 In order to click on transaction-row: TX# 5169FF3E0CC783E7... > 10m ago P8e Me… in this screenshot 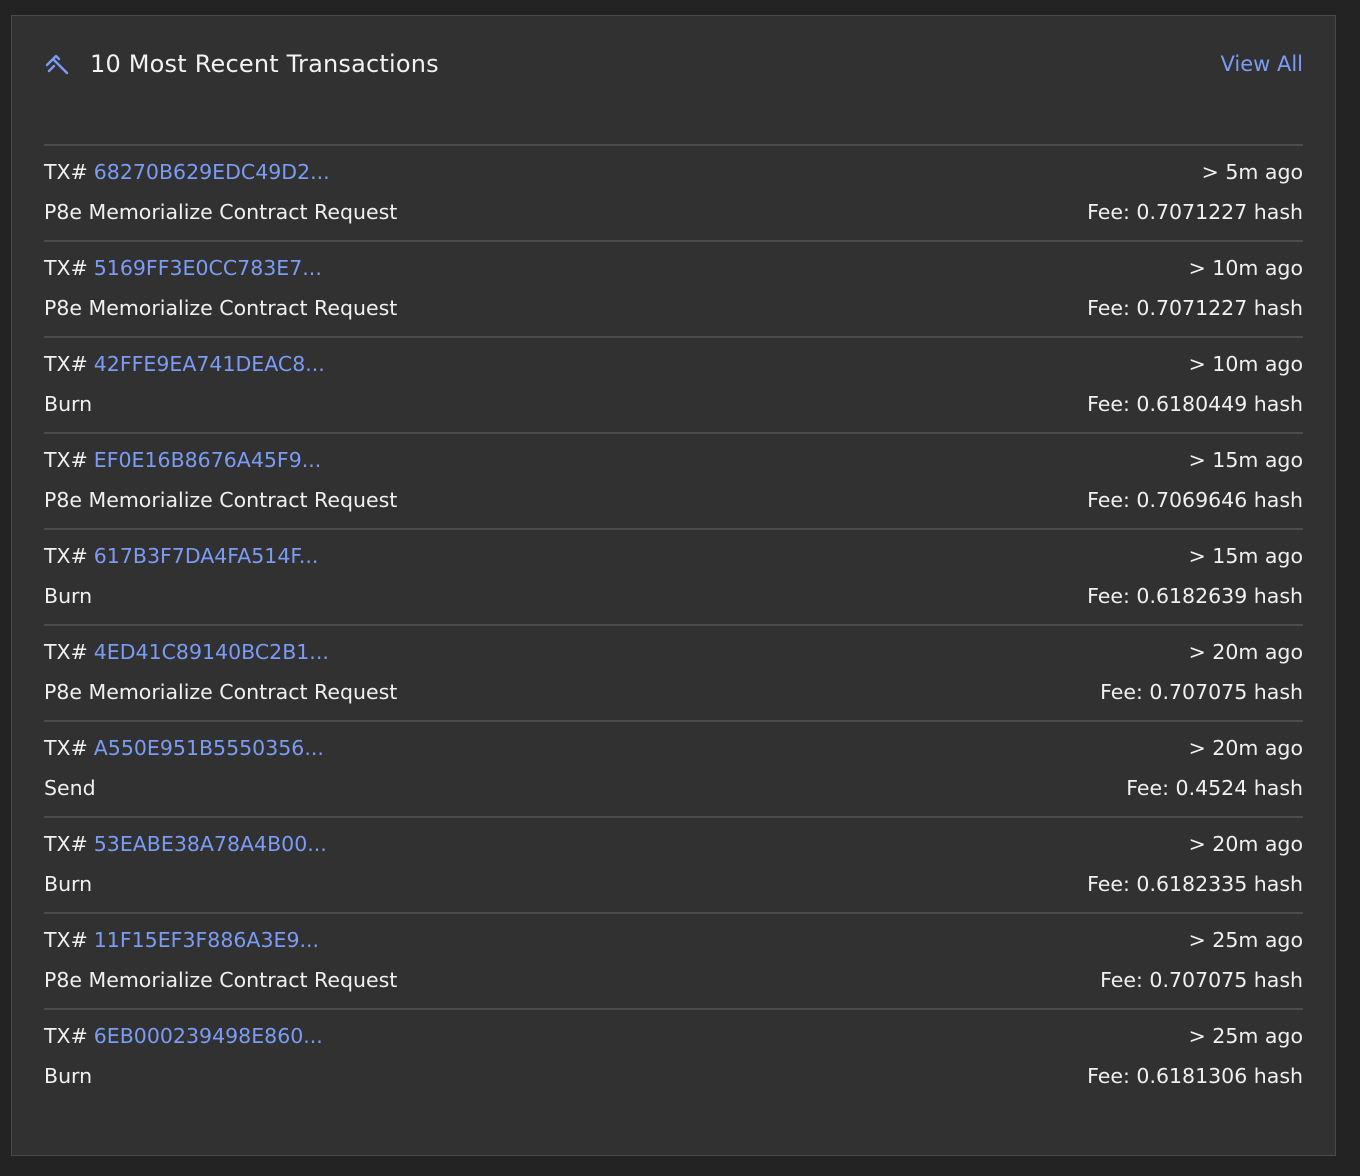, I will do `click(673, 288)`.